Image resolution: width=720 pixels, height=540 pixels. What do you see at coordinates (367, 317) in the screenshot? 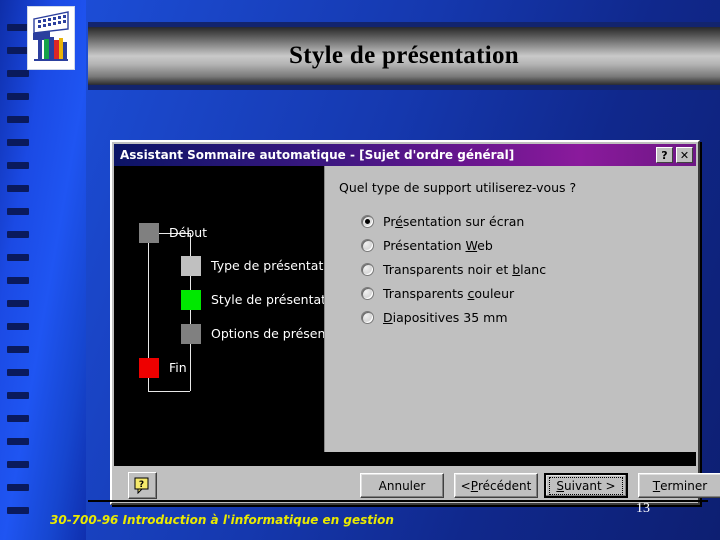
I see `radio-icon-diapositives` at bounding box center [367, 317].